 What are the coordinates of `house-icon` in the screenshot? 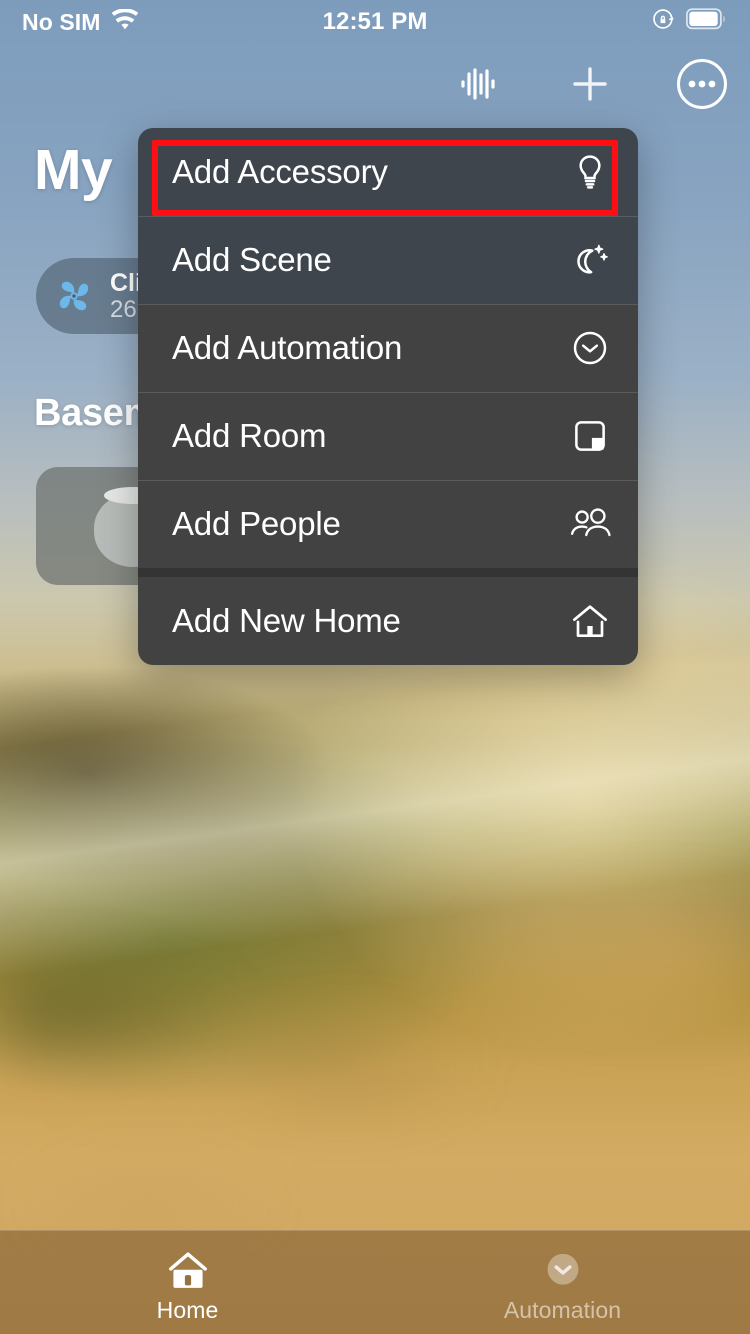 It's located at (590, 621).